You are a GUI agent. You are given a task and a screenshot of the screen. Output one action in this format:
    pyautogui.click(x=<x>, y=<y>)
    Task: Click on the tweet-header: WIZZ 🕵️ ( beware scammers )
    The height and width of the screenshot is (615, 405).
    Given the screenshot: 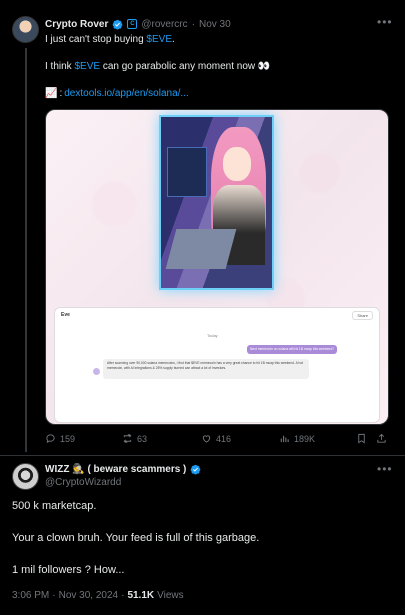 What is the action you would take?
    pyautogui.click(x=123, y=469)
    